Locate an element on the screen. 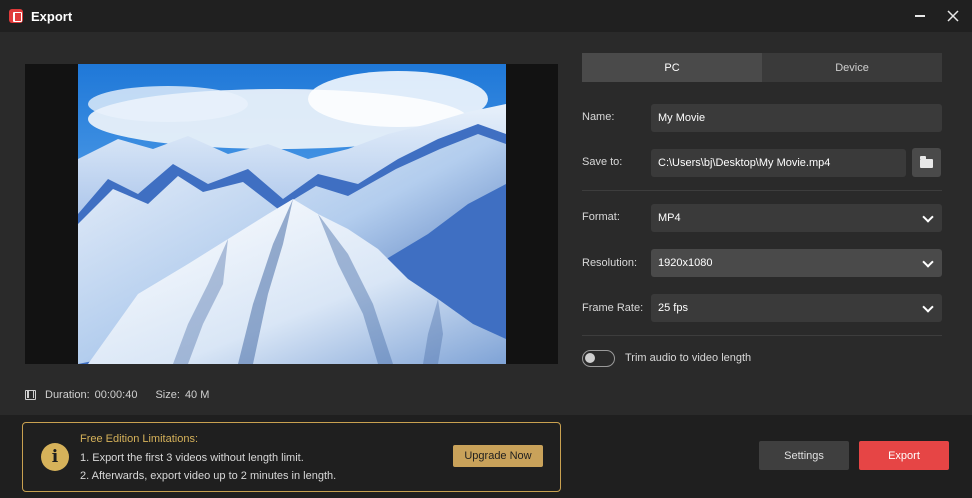 This screenshot has height=498, width=972. video-meta: Duration: 00:00:40 Size: 40 M is located at coordinates (117, 395).